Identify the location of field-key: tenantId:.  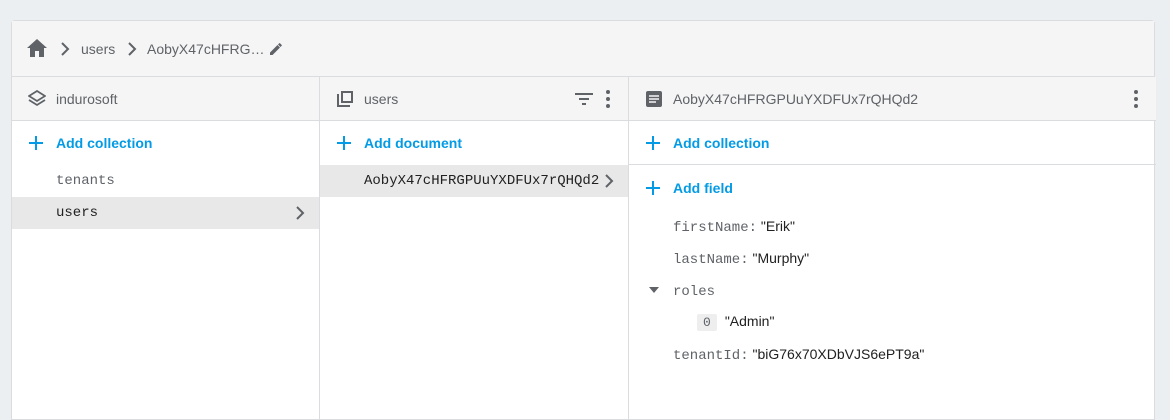
(711, 356).